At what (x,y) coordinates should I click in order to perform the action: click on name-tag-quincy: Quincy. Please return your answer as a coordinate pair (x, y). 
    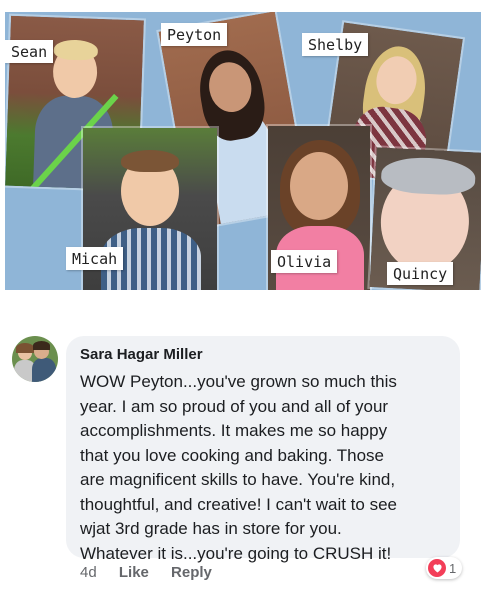
    Looking at the image, I should click on (420, 273).